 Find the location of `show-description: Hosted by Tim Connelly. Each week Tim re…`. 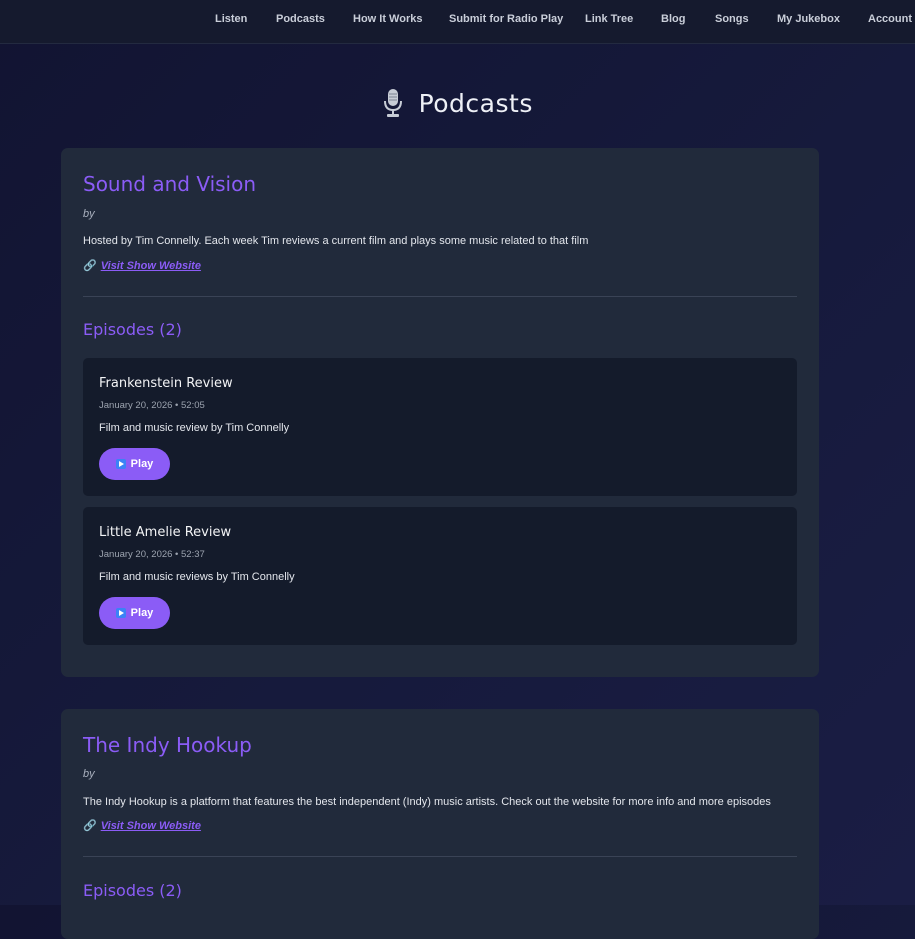

show-description: Hosted by Tim Connelly. Each week Tim re… is located at coordinates (336, 241).